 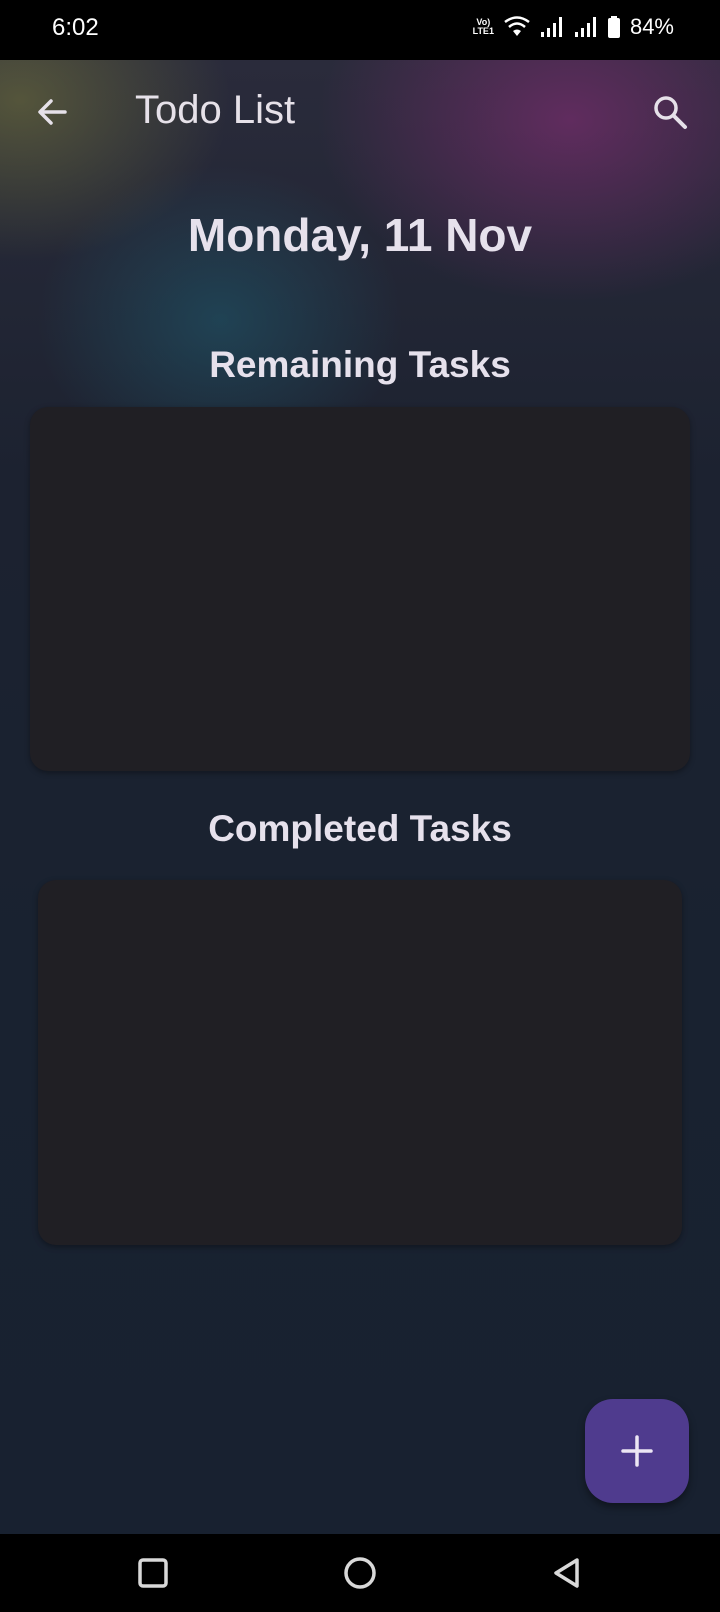 What do you see at coordinates (215, 110) in the screenshot?
I see `page-title: Todo List` at bounding box center [215, 110].